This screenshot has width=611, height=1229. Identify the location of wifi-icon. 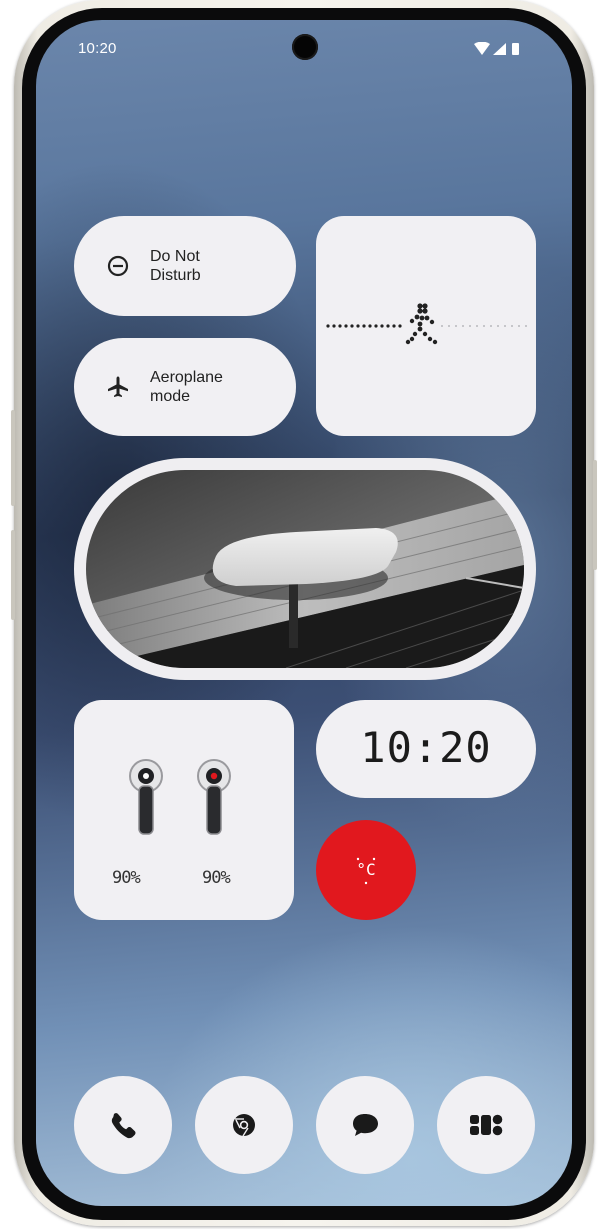
(482, 48).